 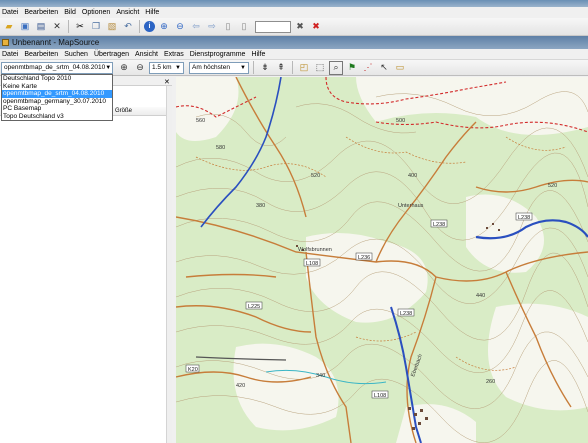 I want to click on place-label: Eberbach, so click(x=417, y=366).